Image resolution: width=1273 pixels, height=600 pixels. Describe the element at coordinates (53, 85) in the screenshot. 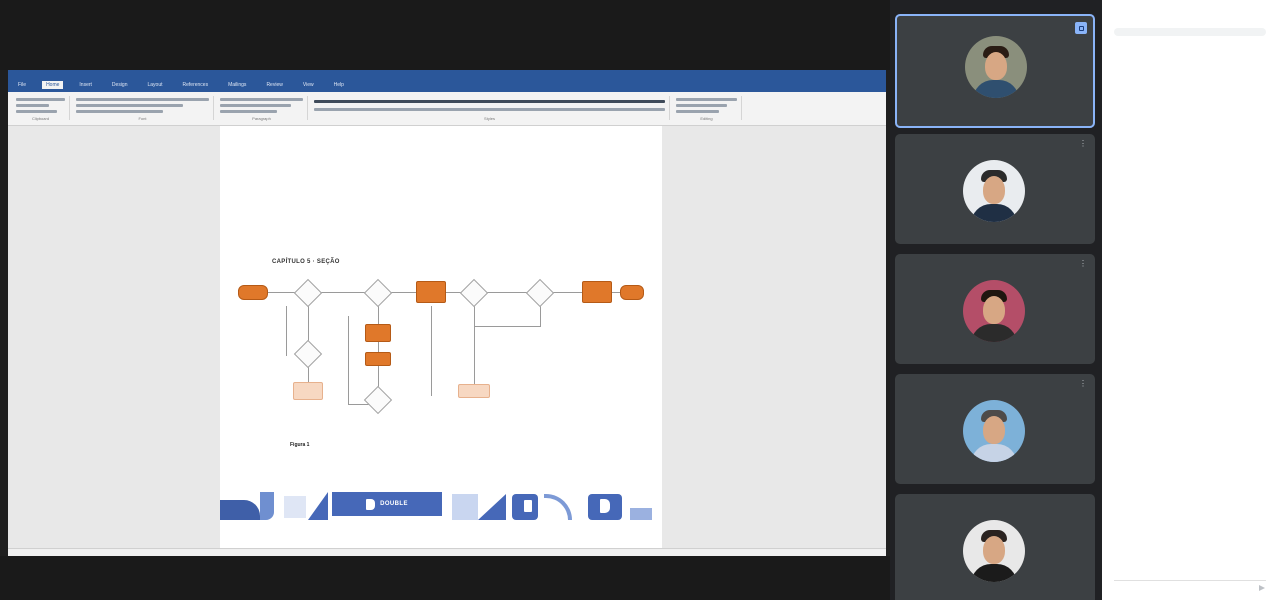

I see `menu-home: Home` at that location.